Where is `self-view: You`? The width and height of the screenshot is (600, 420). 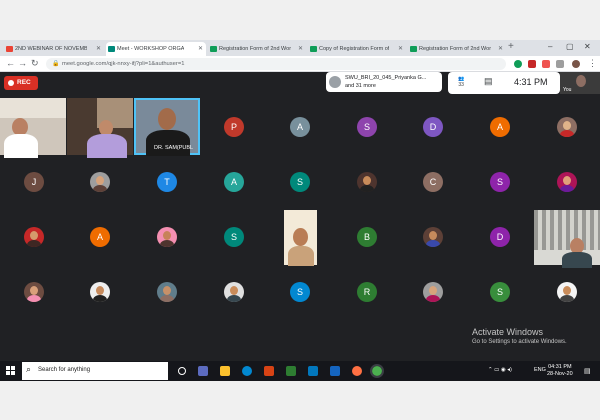 self-view: You is located at coordinates (580, 83).